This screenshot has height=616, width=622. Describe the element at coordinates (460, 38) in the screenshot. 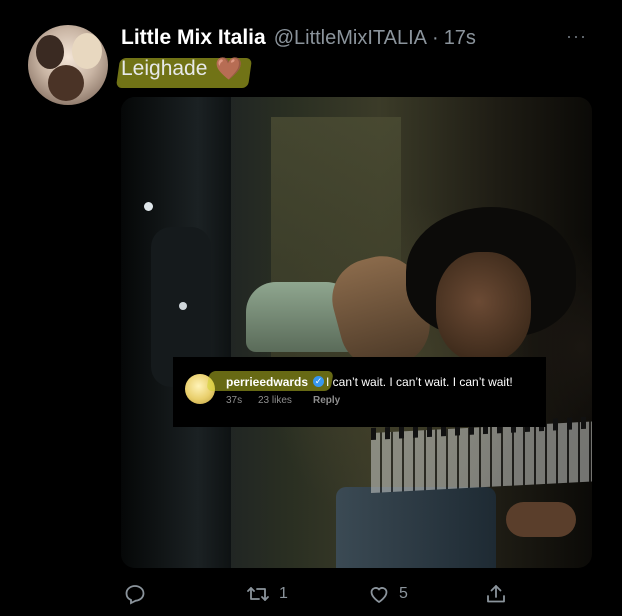

I see `tweet-timestamp: 17s` at that location.